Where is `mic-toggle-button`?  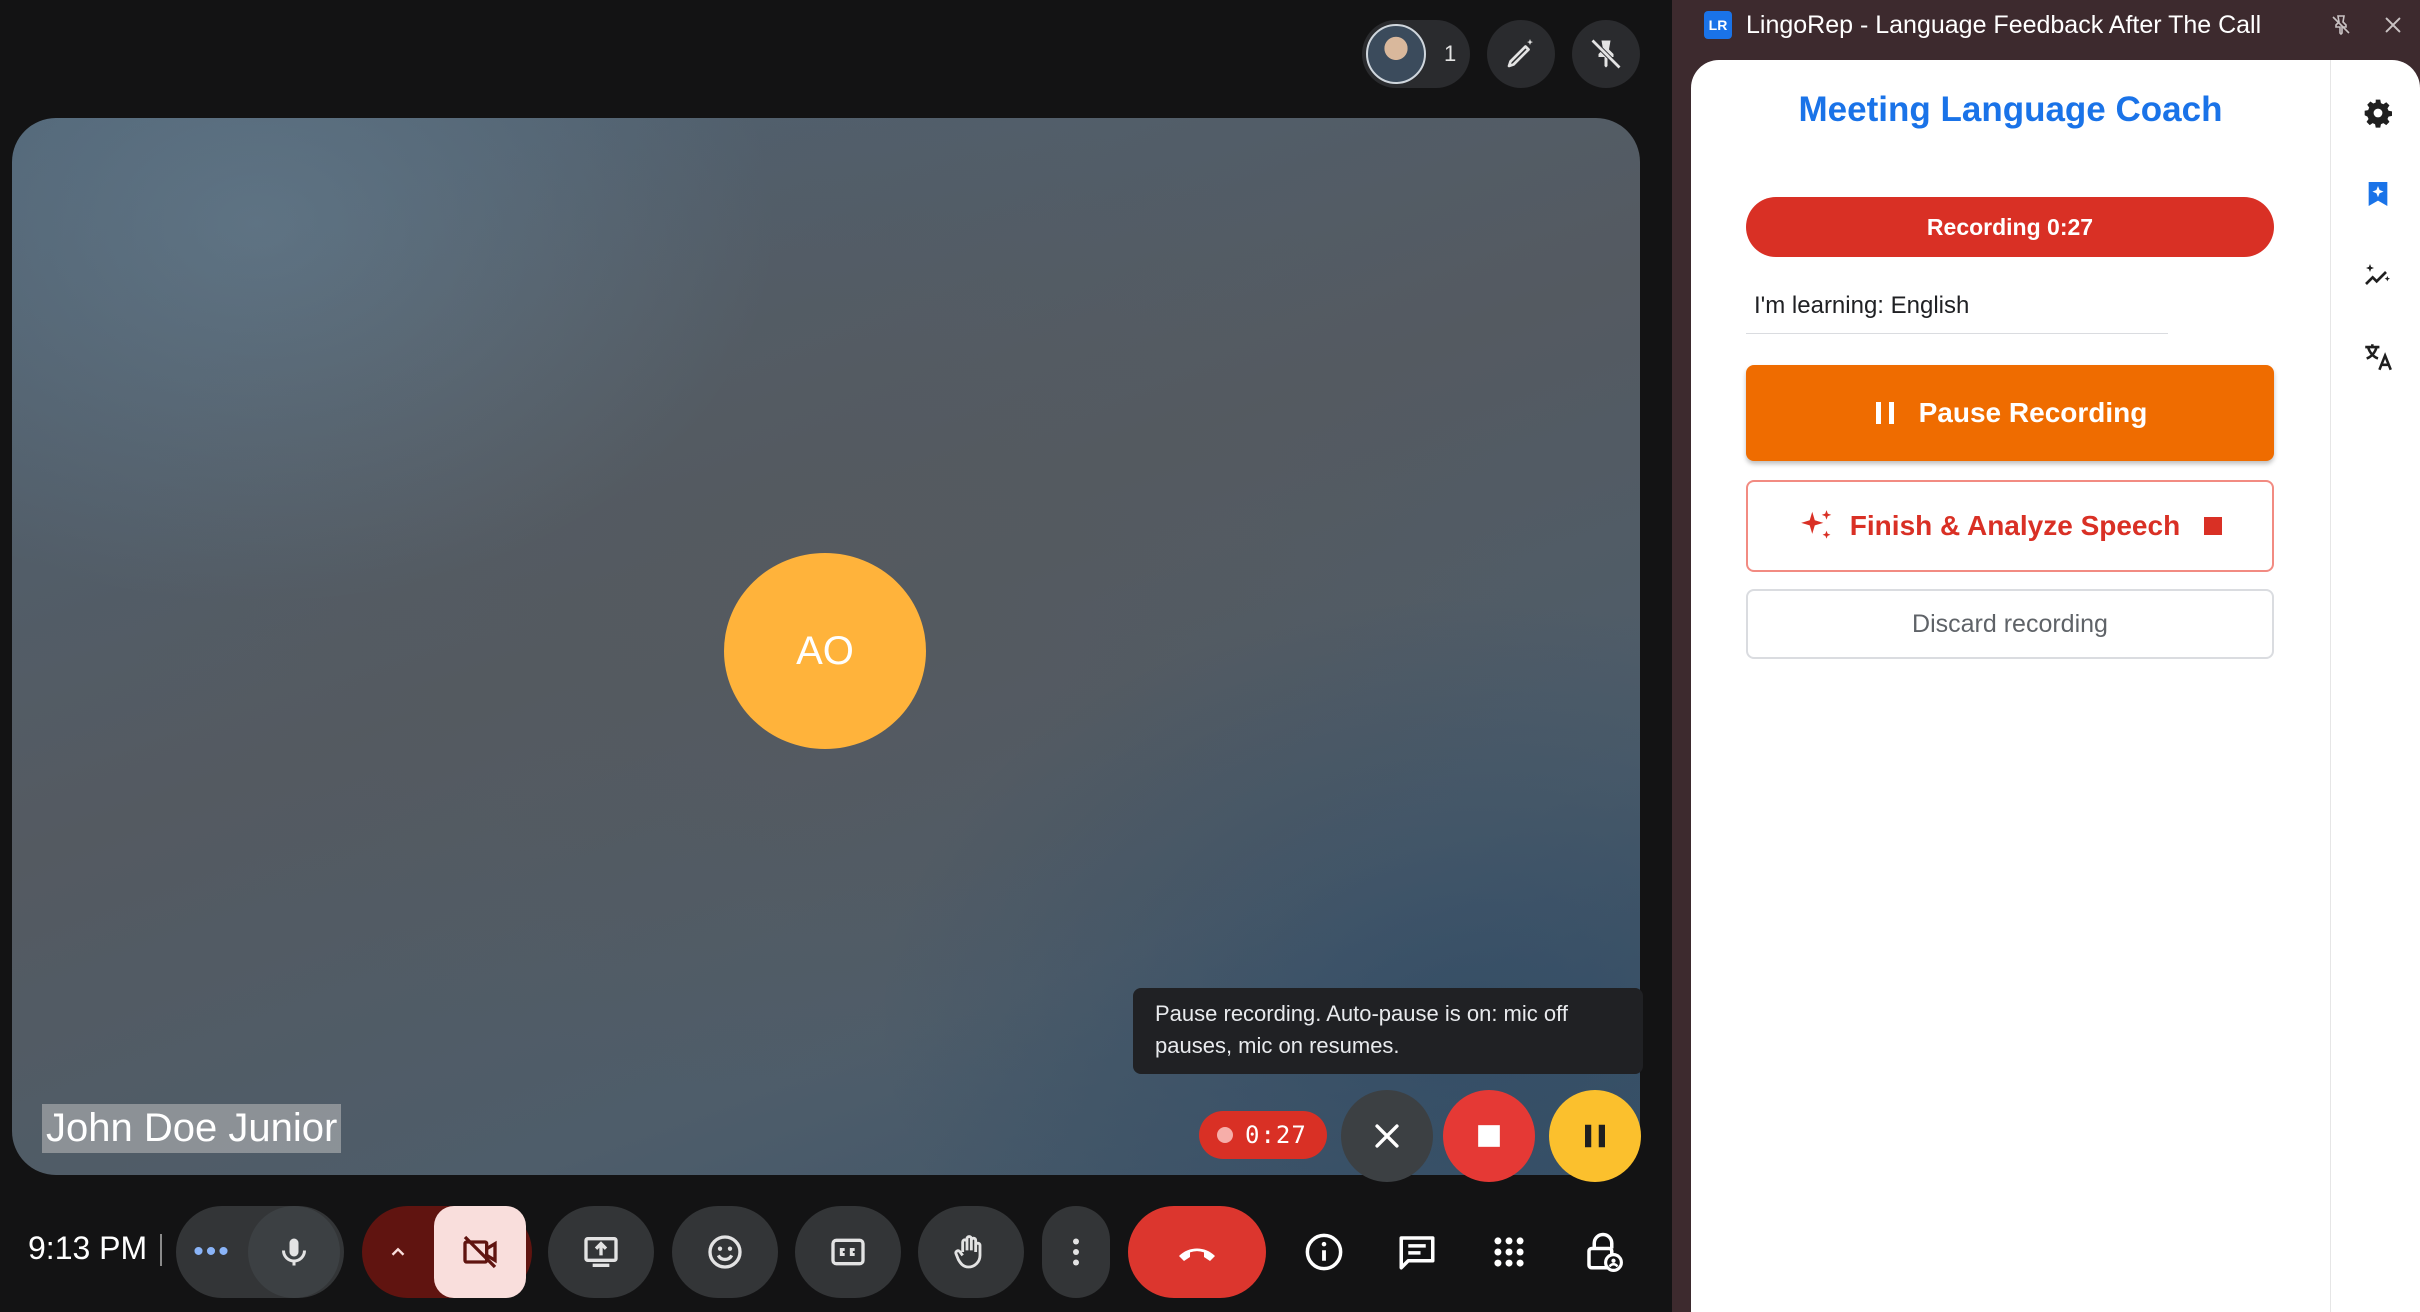 mic-toggle-button is located at coordinates (294, 1252).